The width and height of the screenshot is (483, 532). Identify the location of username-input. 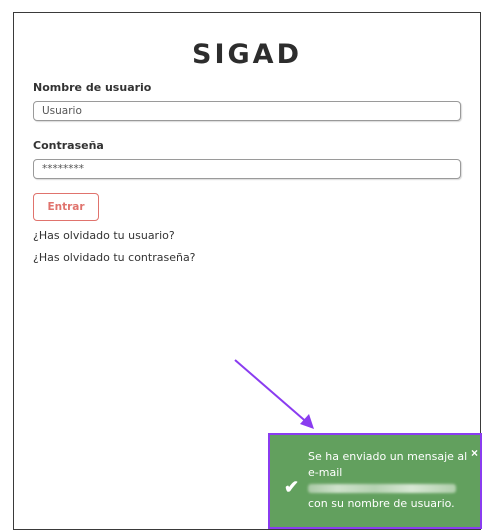
(247, 111).